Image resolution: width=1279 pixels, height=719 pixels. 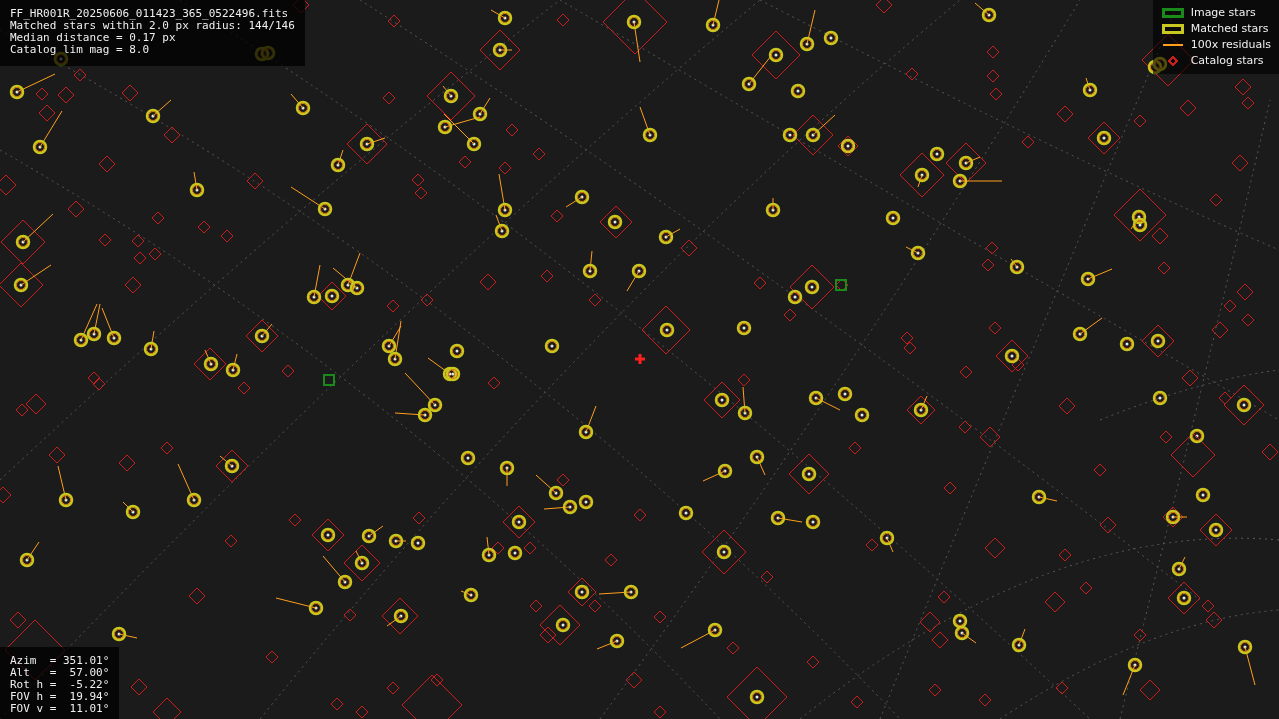 I want to click on info-text: Median distance = 0.17 px, so click(x=93, y=38).